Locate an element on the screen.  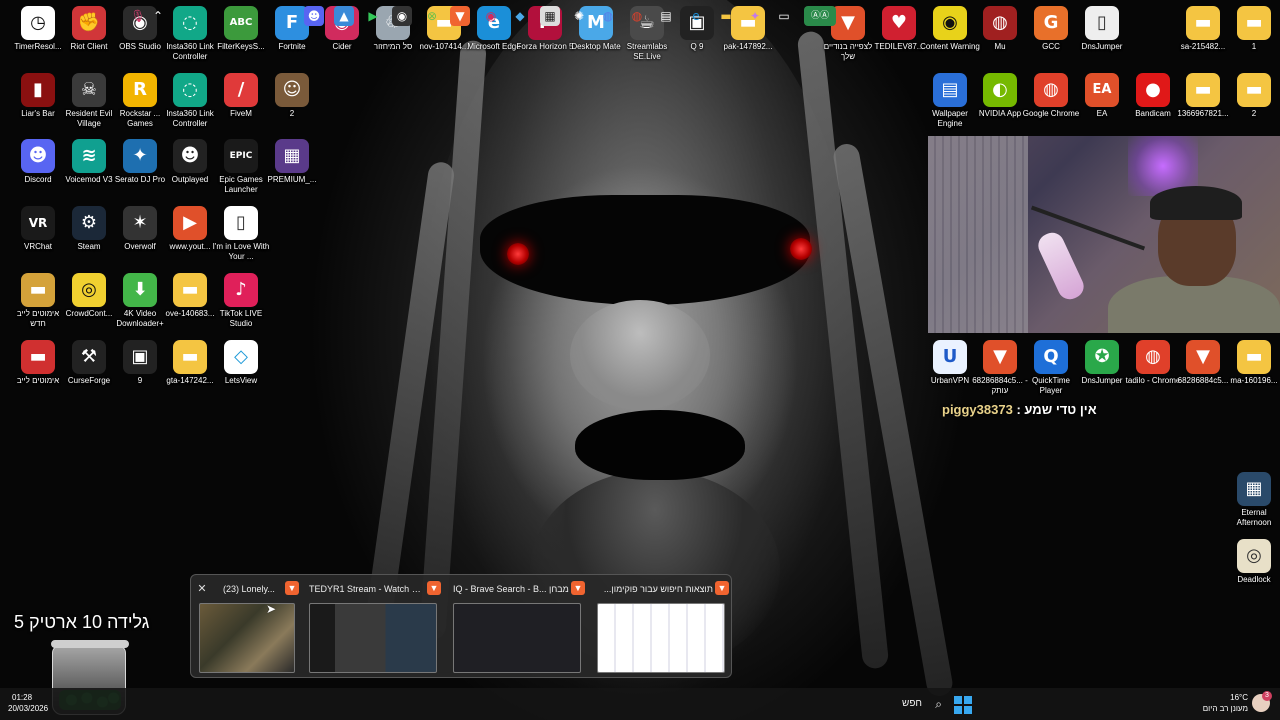
app-taskbar-icon: ◍ is located at coordinates (608, 16).